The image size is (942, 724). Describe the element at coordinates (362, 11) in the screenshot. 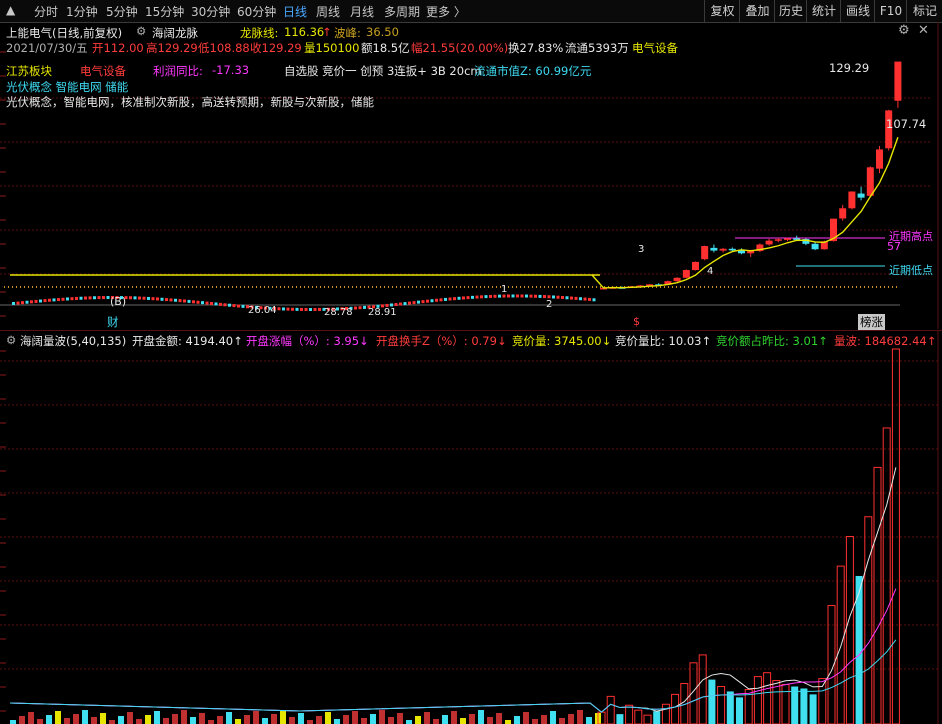

I see `period-tab-monthly: 月线` at that location.